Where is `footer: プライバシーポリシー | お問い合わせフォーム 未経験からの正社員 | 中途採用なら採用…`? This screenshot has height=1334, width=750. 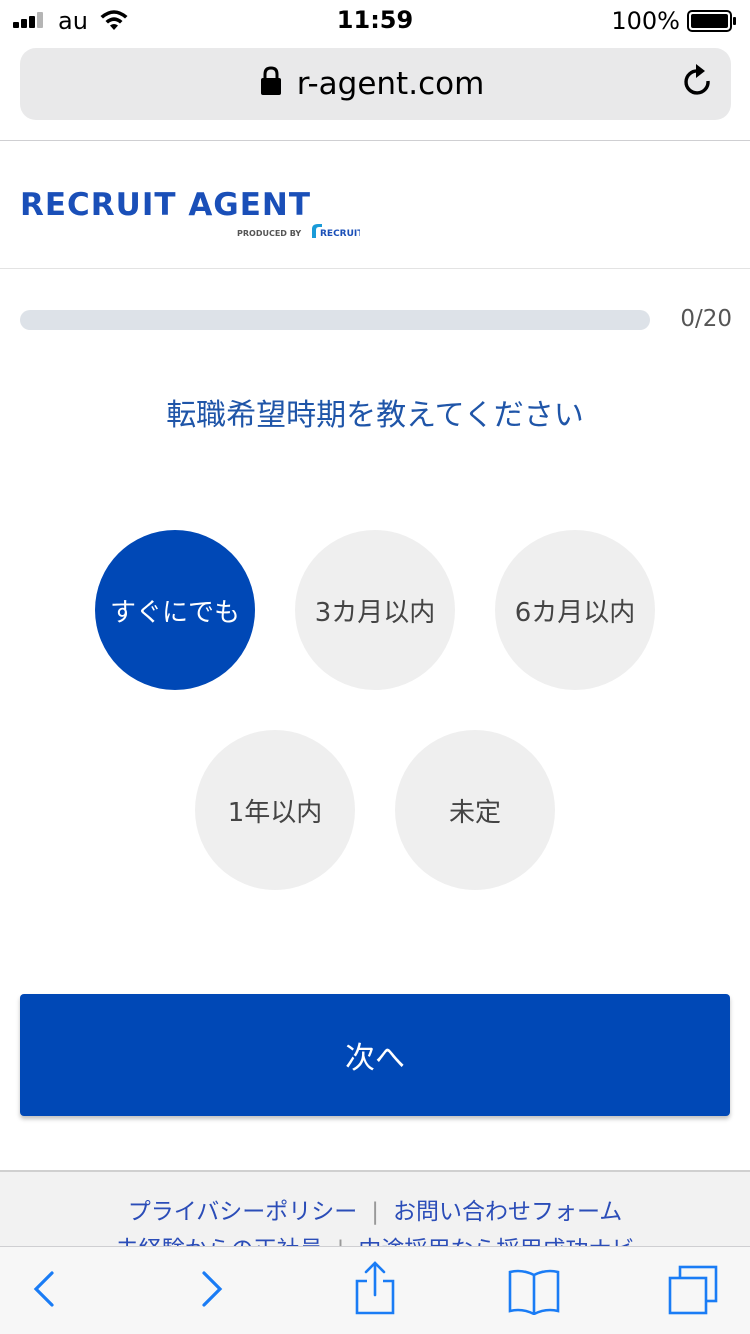
footer: プライバシーポリシー | お問い合わせフォーム 未経験からの正社員 | 中途採用なら採用… is located at coordinates (375, 1208).